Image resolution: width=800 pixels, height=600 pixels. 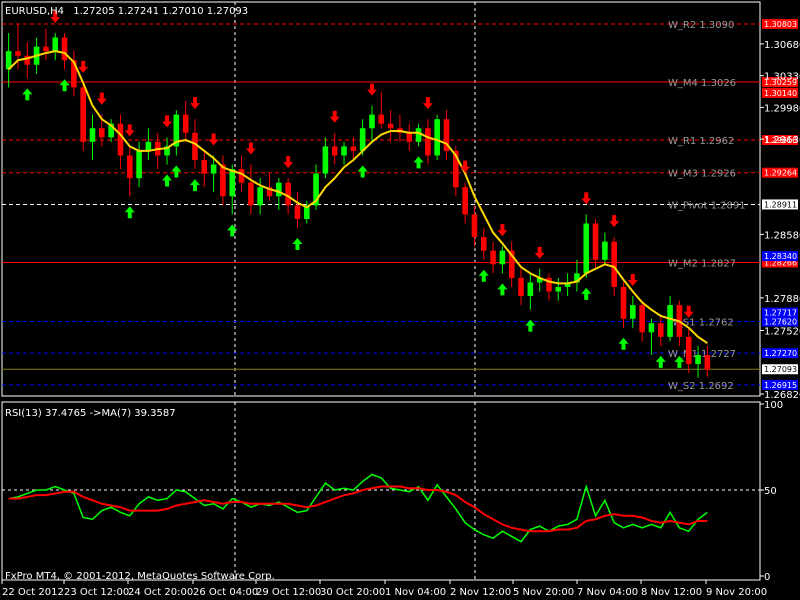 What do you see at coordinates (358, 508) in the screenshot?
I see `rsi-line` at bounding box center [358, 508].